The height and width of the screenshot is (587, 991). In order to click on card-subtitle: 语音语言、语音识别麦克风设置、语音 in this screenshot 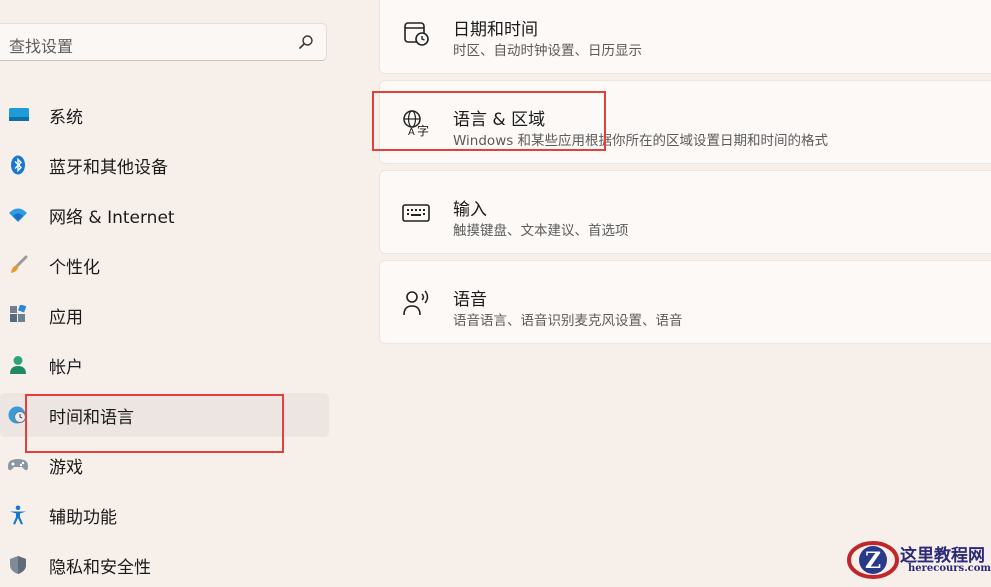, I will do `click(568, 321)`.